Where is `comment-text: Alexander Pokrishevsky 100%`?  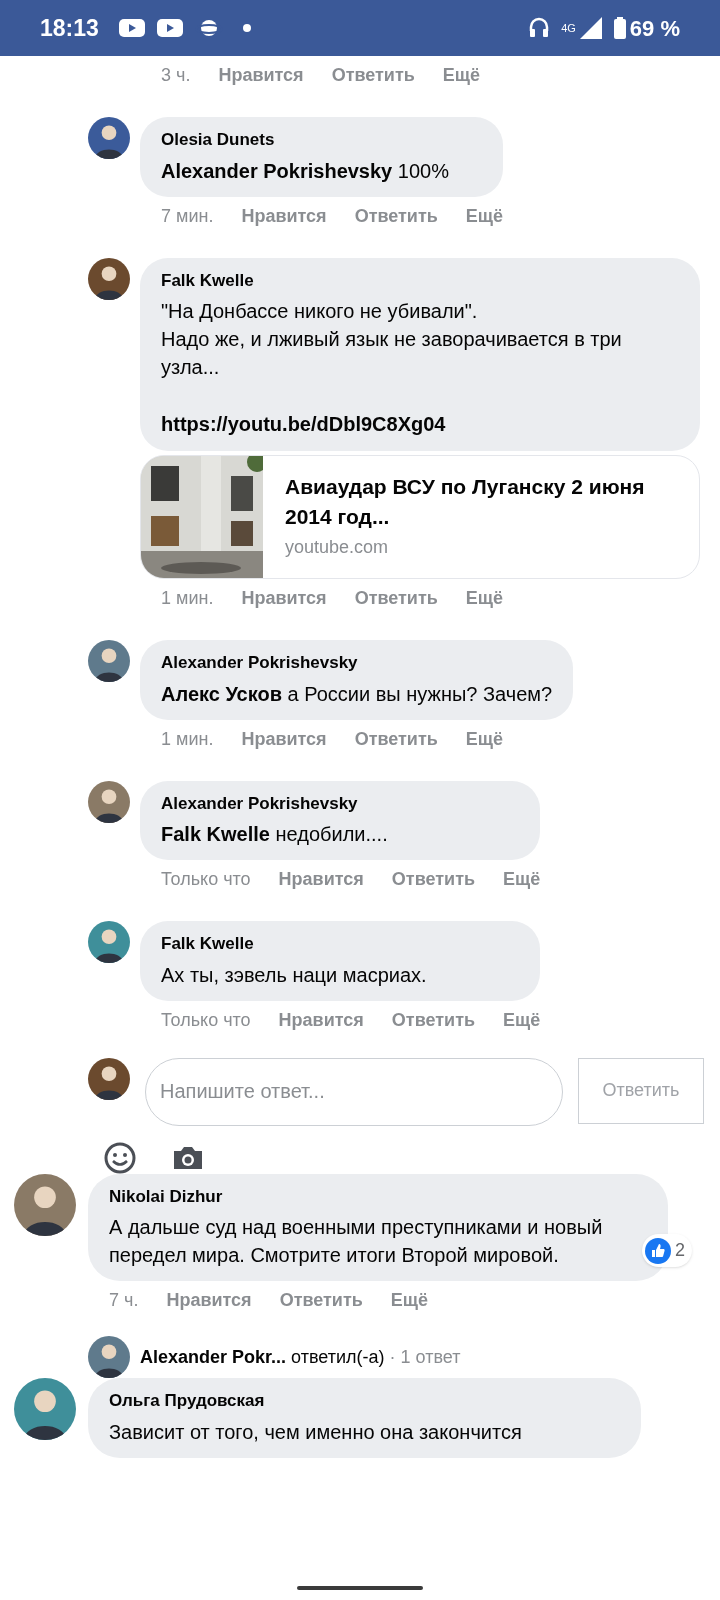 comment-text: Alexander Pokrishevsky 100% is located at coordinates (305, 171).